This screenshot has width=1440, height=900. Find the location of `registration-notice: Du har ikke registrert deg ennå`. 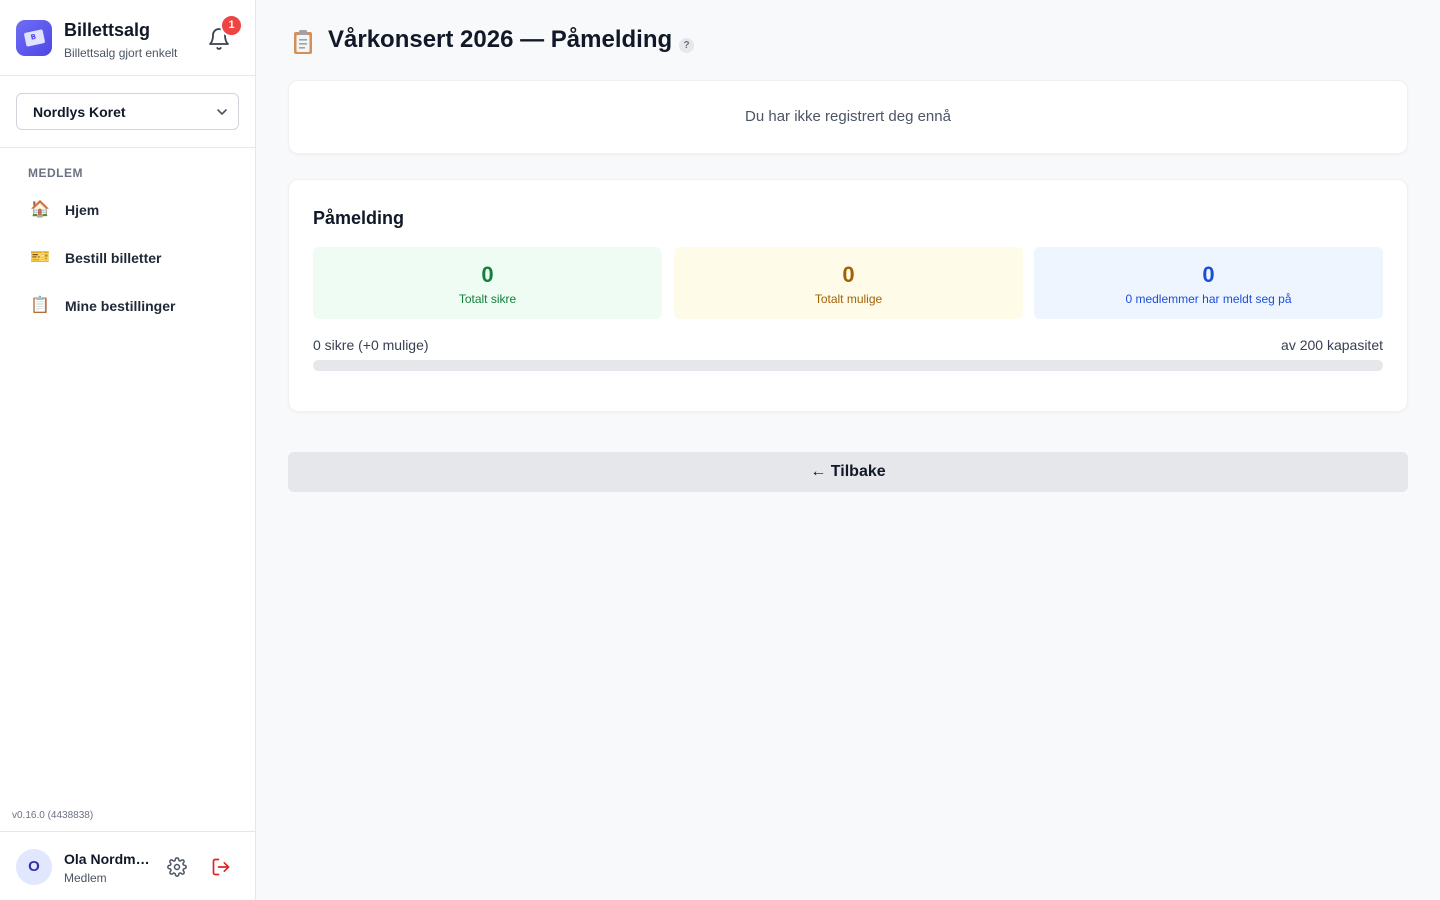

registration-notice: Du har ikke registrert deg ennå is located at coordinates (848, 117).